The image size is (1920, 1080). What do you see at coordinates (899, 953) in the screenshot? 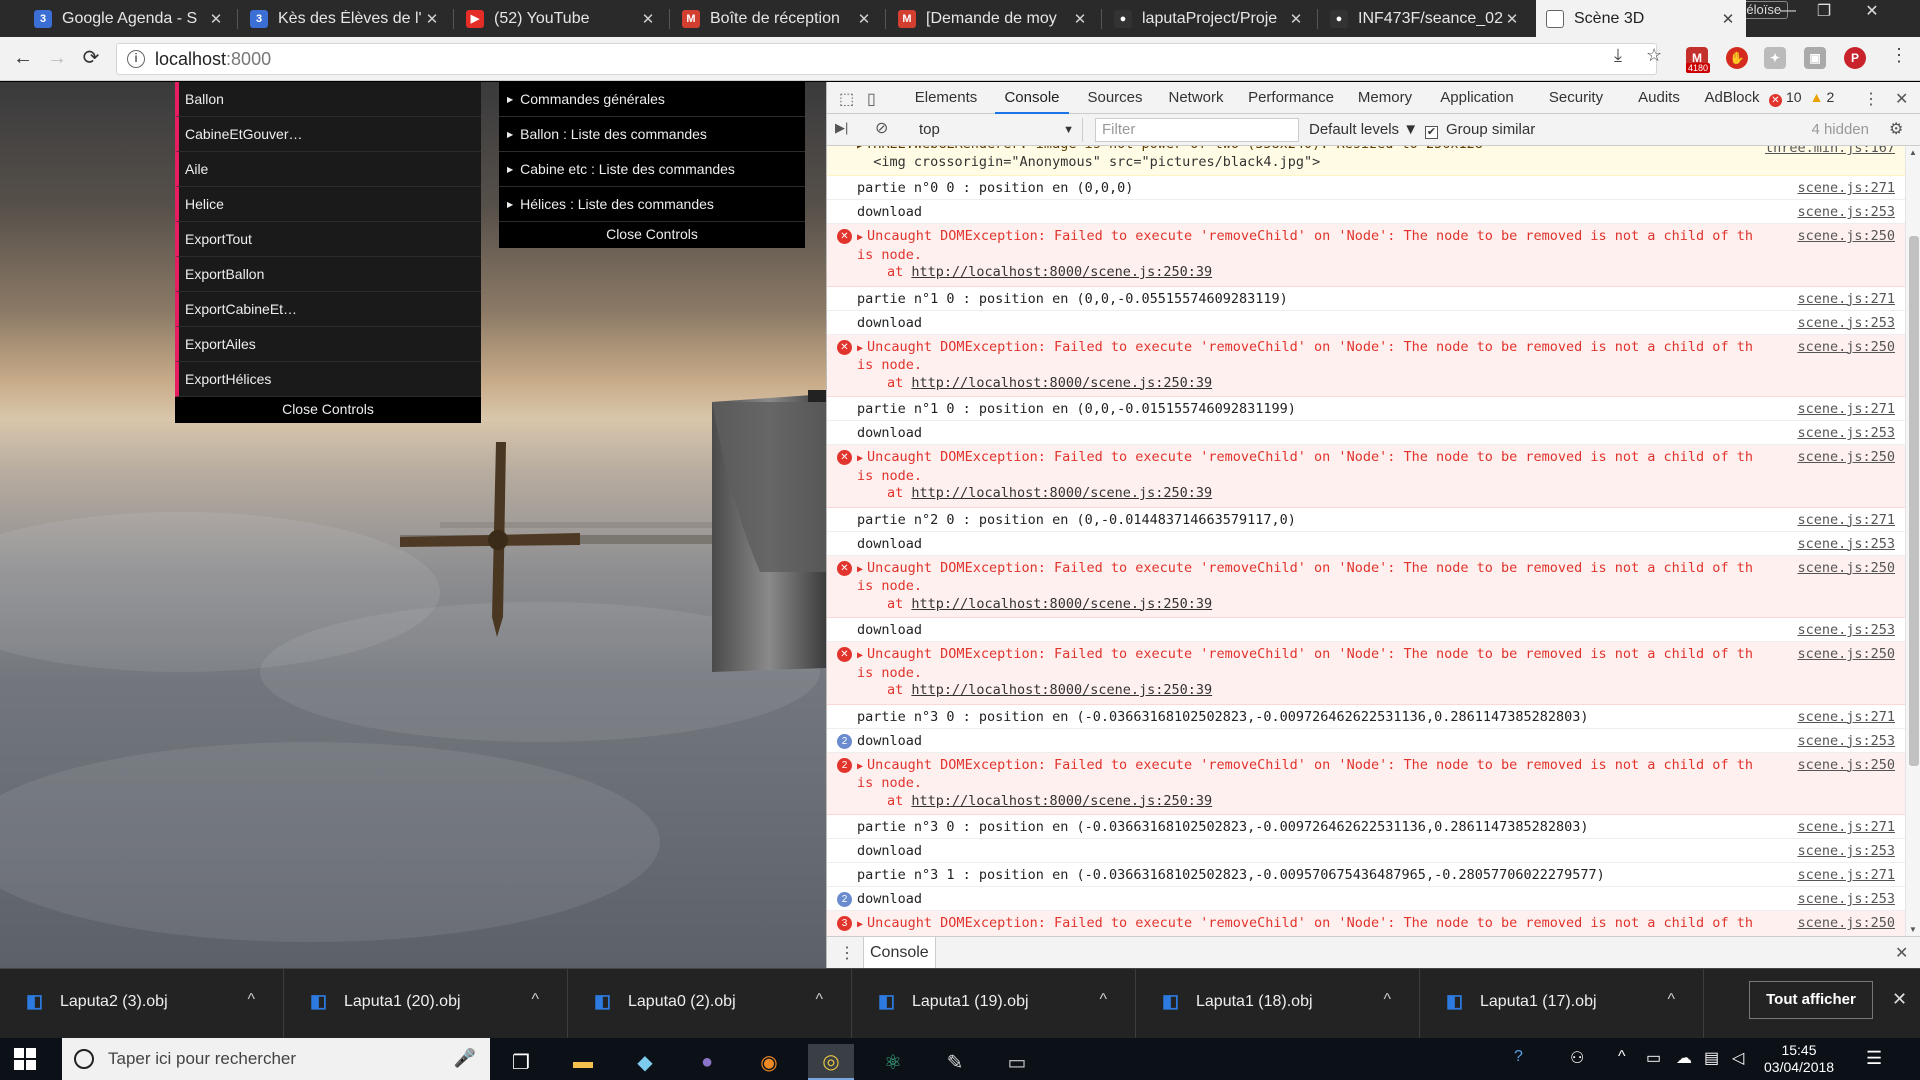
I see `drawer-tab-console: Console` at bounding box center [899, 953].